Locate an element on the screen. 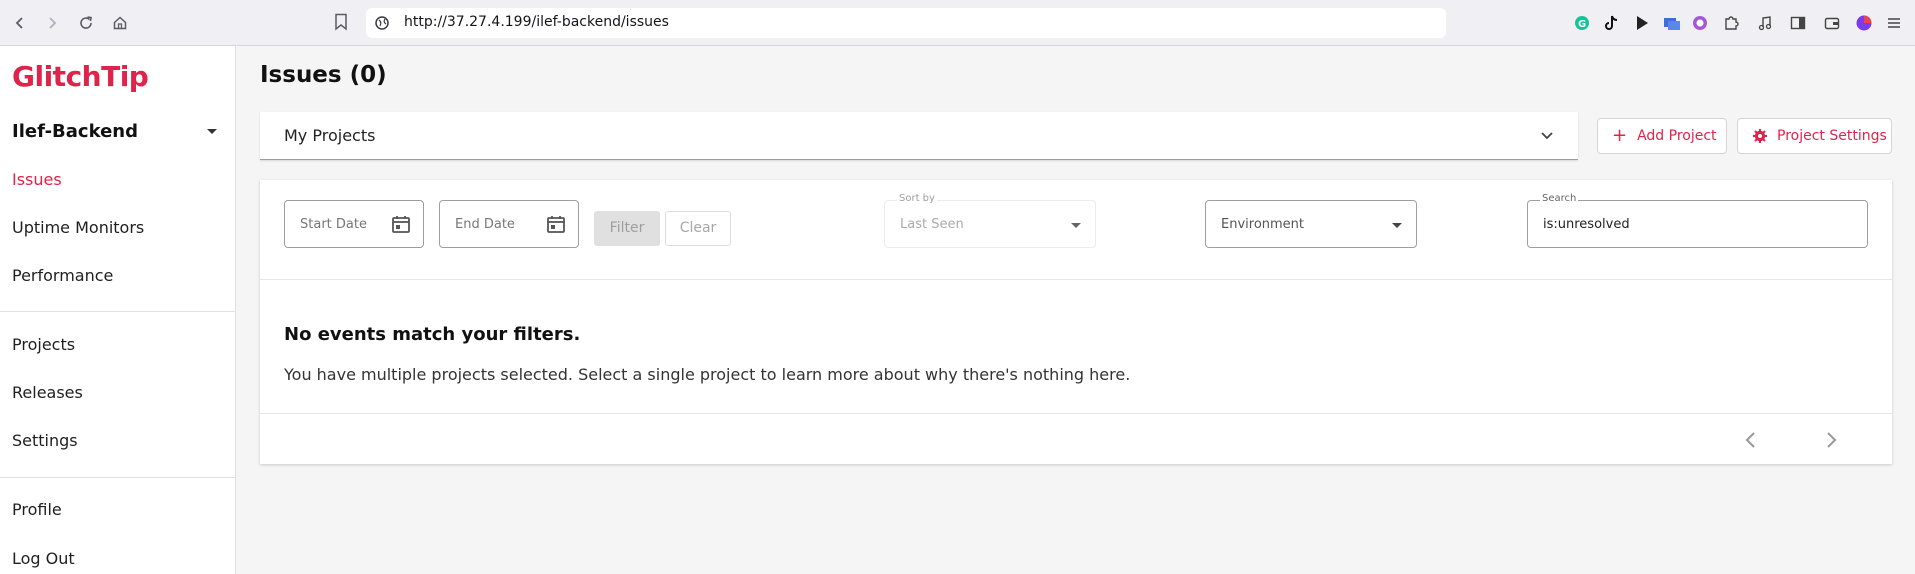 The image size is (1915, 574). sort-by-label: Sort by is located at coordinates (917, 198).